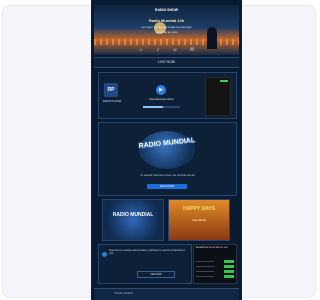 The image size is (320, 300). Describe the element at coordinates (141, 50) in the screenshot. I see `home-icon: ⌂` at that location.